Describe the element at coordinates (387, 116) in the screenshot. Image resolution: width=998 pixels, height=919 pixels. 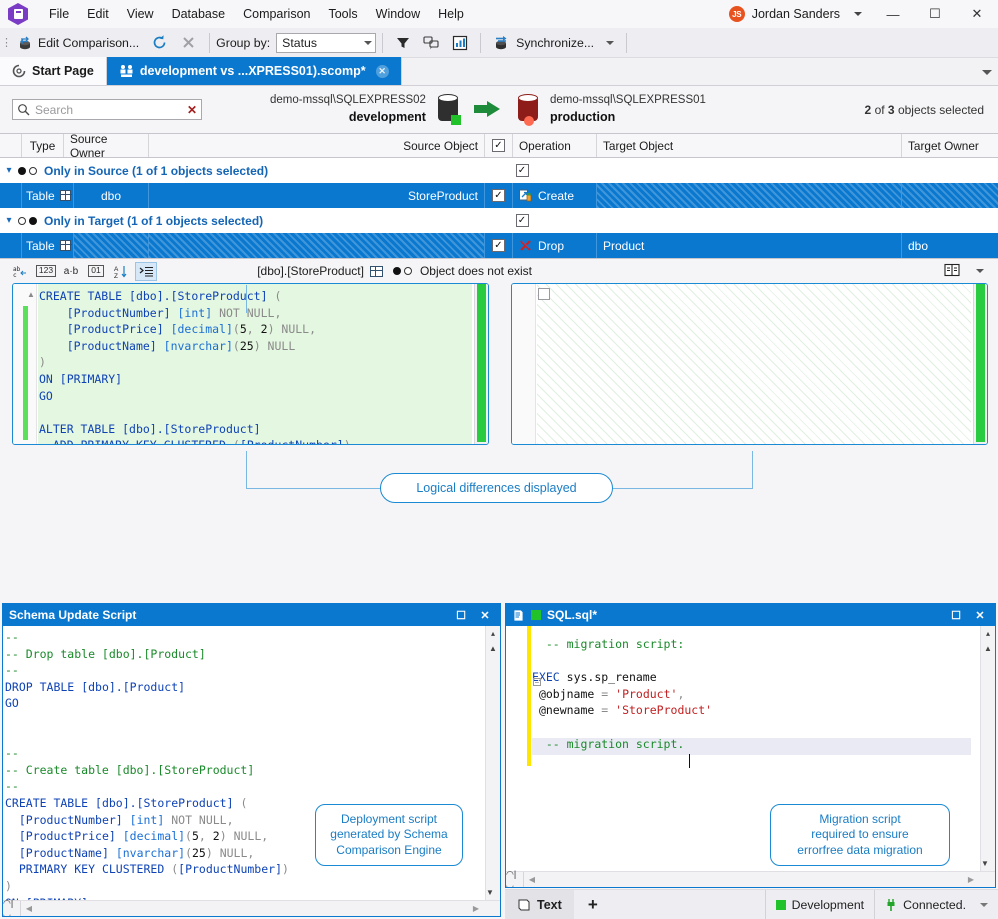
I see `source-database-name: development` at that location.